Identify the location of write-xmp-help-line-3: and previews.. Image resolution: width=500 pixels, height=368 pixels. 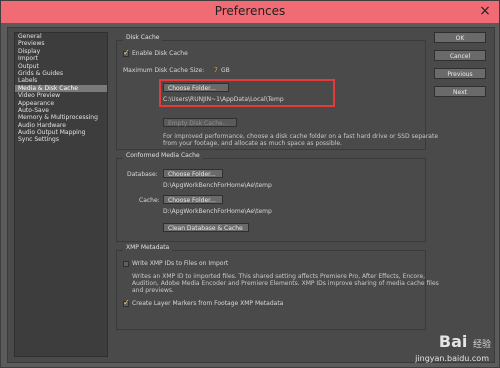
(153, 290).